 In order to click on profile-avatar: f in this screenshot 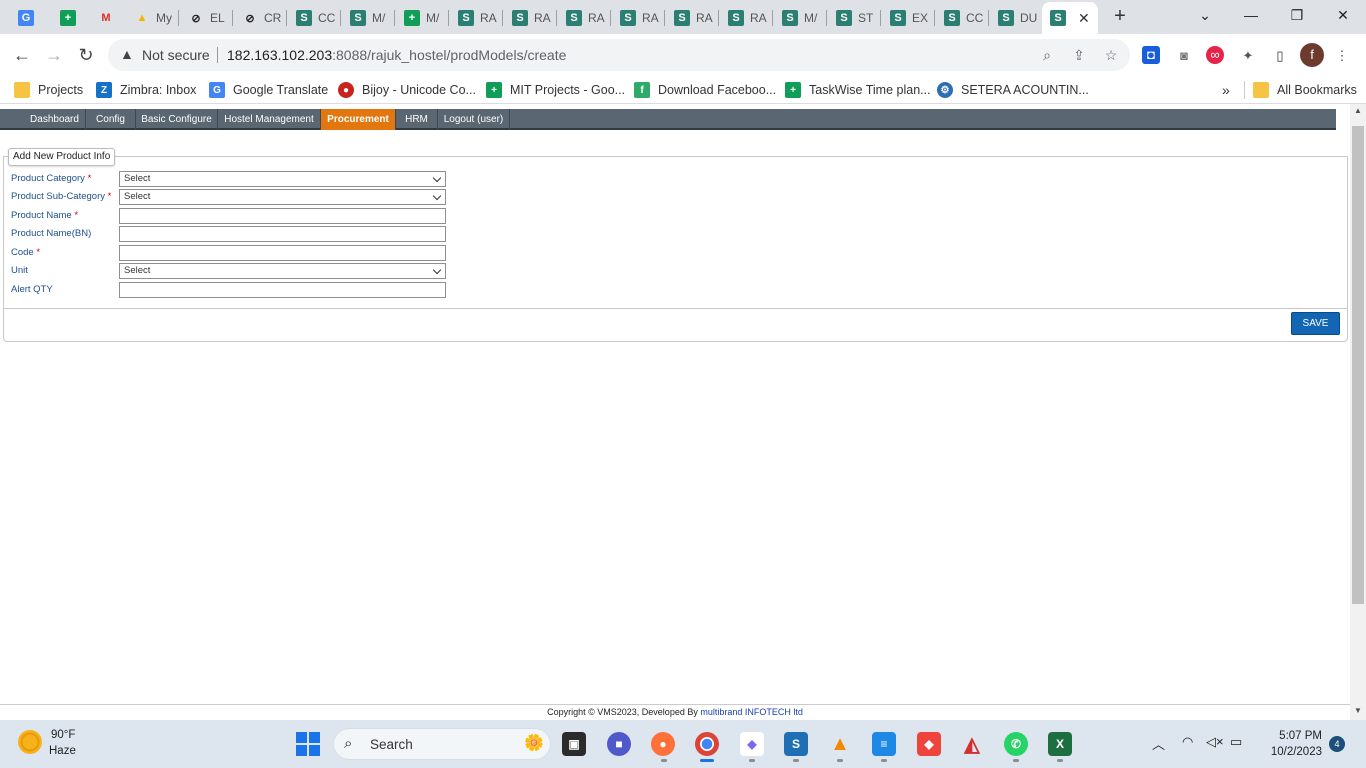, I will do `click(1312, 55)`.